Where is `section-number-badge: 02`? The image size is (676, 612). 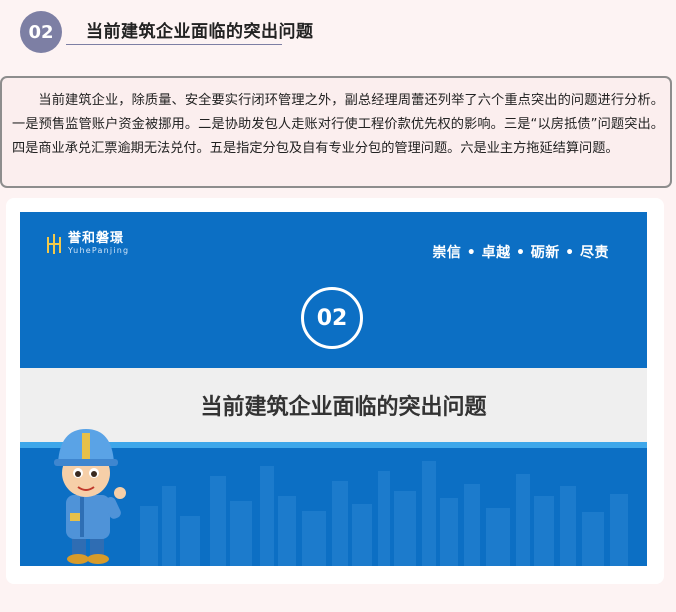 section-number-badge: 02 is located at coordinates (41, 32).